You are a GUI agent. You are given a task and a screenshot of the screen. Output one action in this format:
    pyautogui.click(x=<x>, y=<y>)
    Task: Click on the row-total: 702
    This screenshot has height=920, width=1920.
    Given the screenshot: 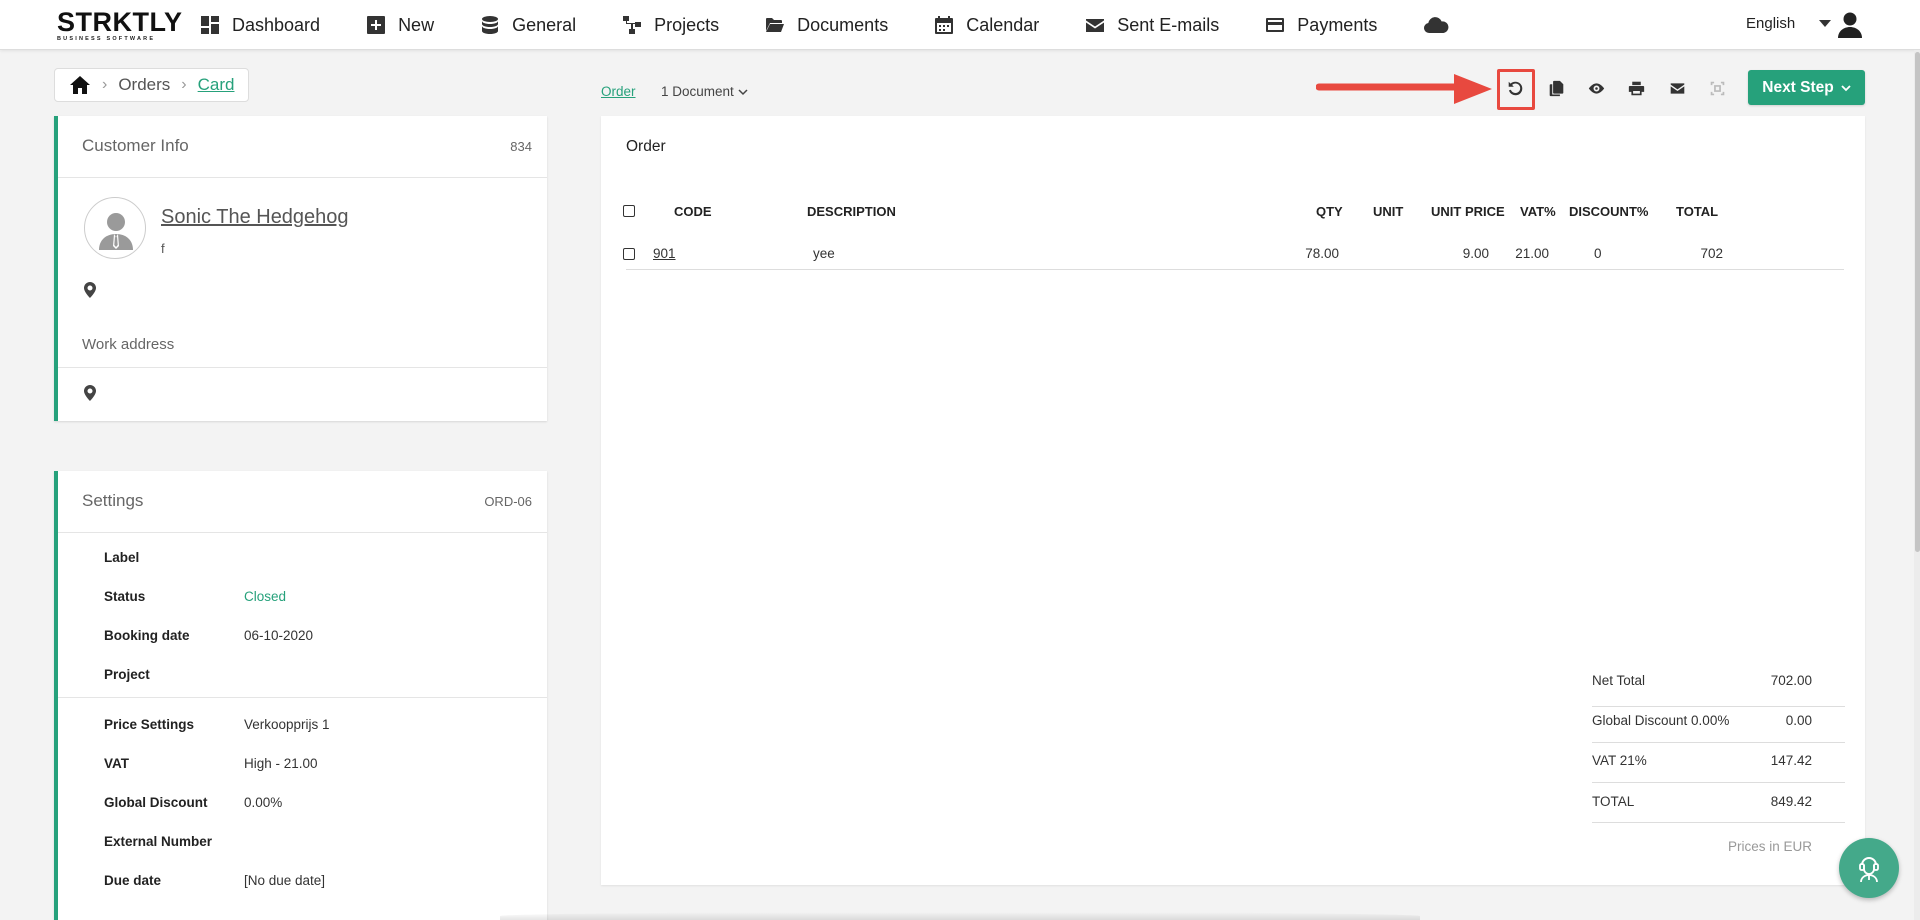 What is the action you would take?
    pyautogui.click(x=1711, y=253)
    